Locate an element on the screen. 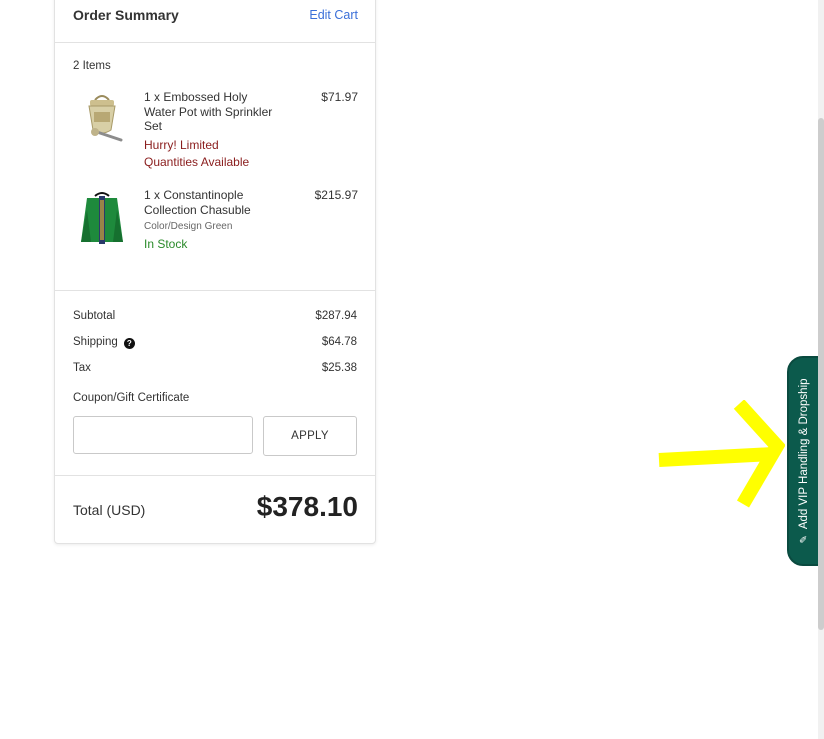 The height and width of the screenshot is (739, 824). subtotal-value: $287.94 is located at coordinates (336, 316).